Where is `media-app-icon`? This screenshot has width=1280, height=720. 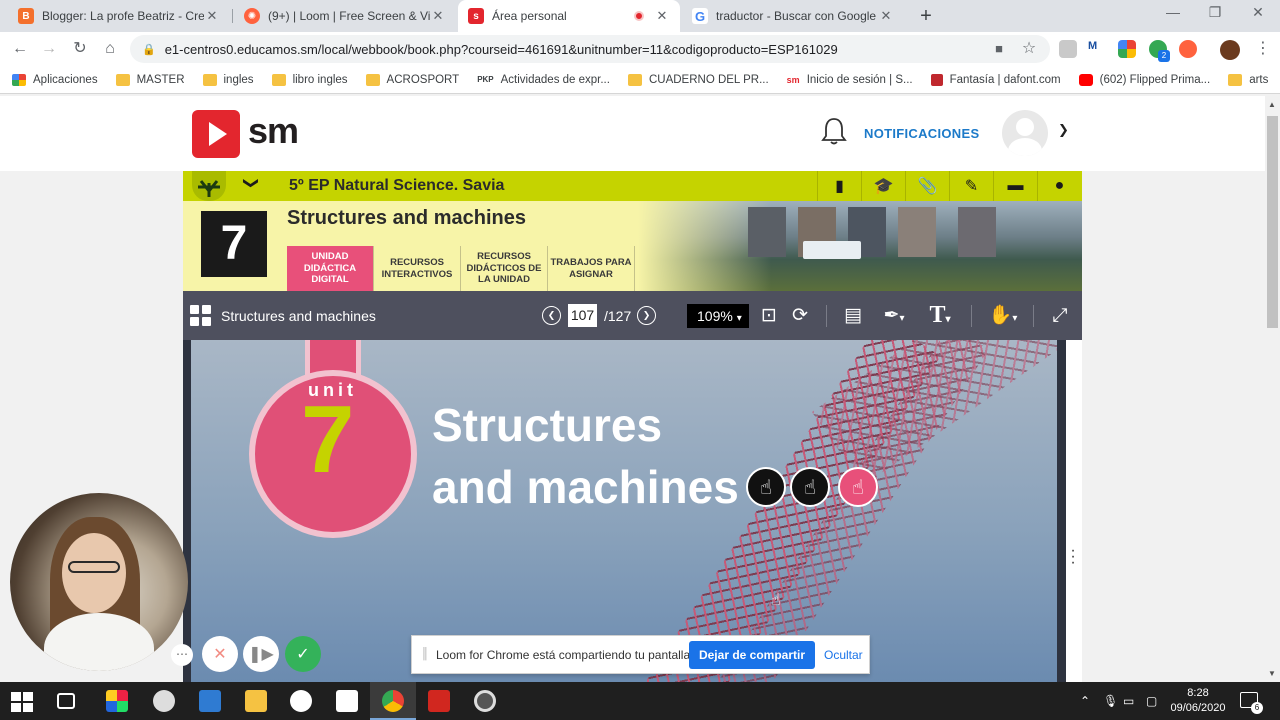 media-app-icon is located at coordinates (301, 701).